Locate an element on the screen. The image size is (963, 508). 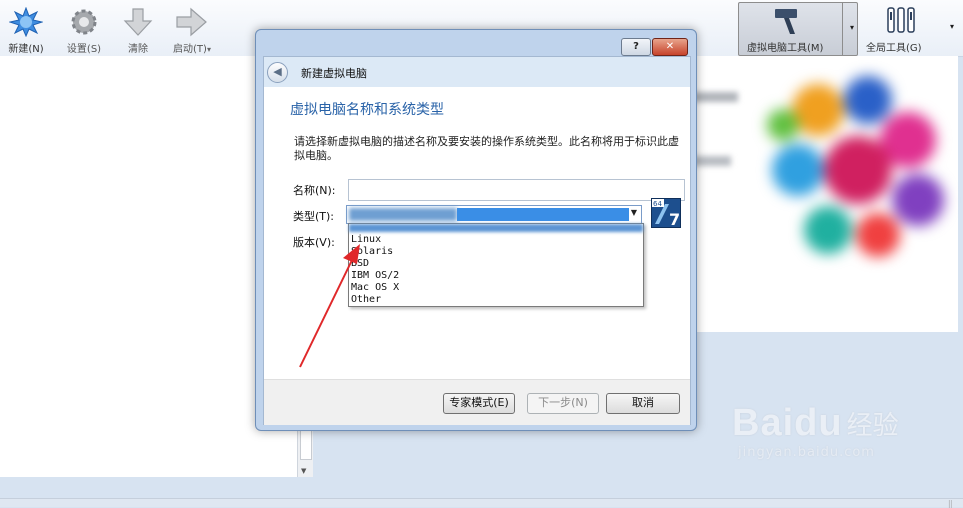
resize-grip-icon: ⣿ is located at coordinates (950, 504).